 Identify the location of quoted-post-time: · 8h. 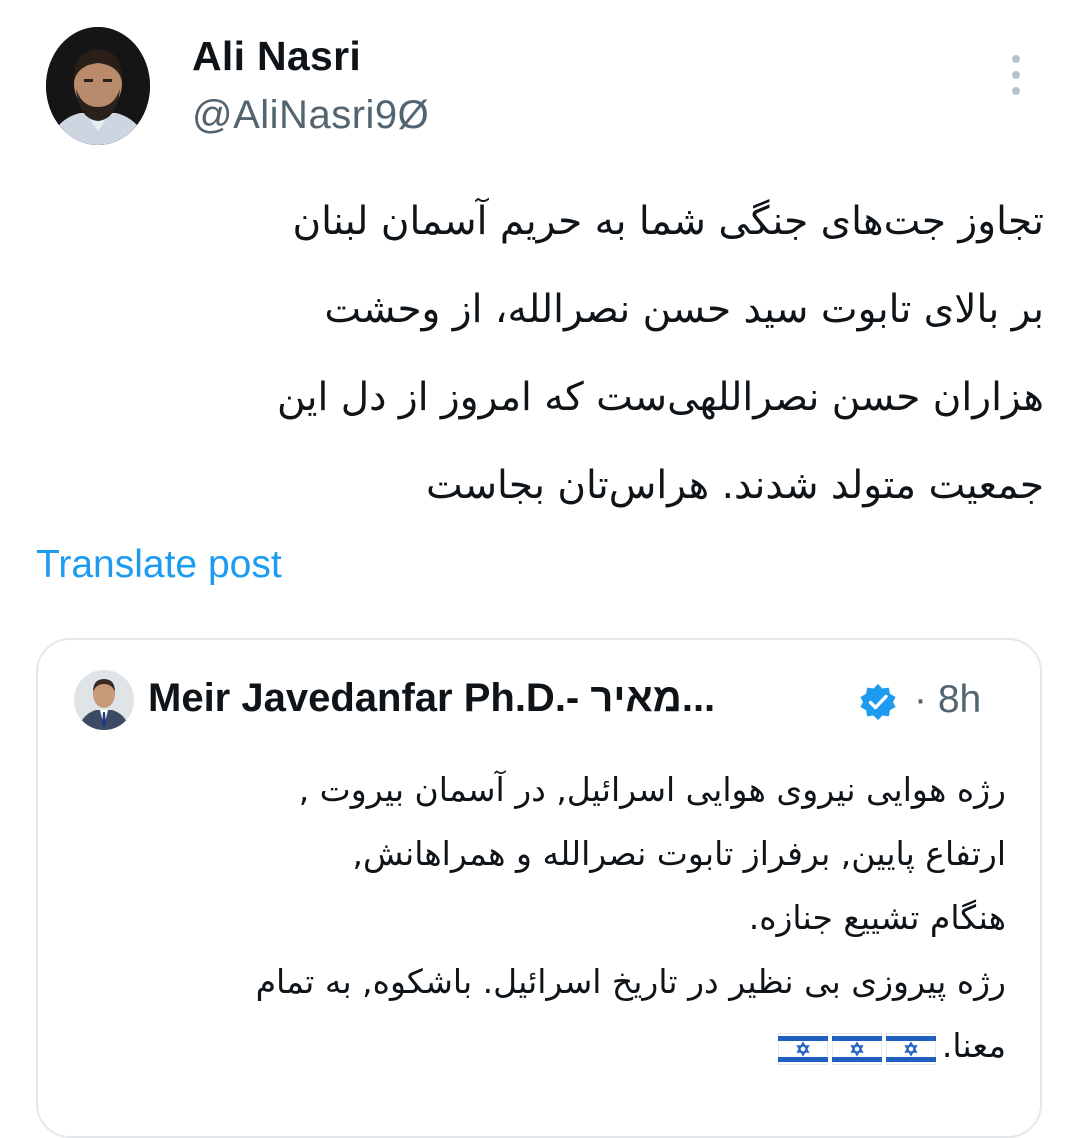
(947, 700).